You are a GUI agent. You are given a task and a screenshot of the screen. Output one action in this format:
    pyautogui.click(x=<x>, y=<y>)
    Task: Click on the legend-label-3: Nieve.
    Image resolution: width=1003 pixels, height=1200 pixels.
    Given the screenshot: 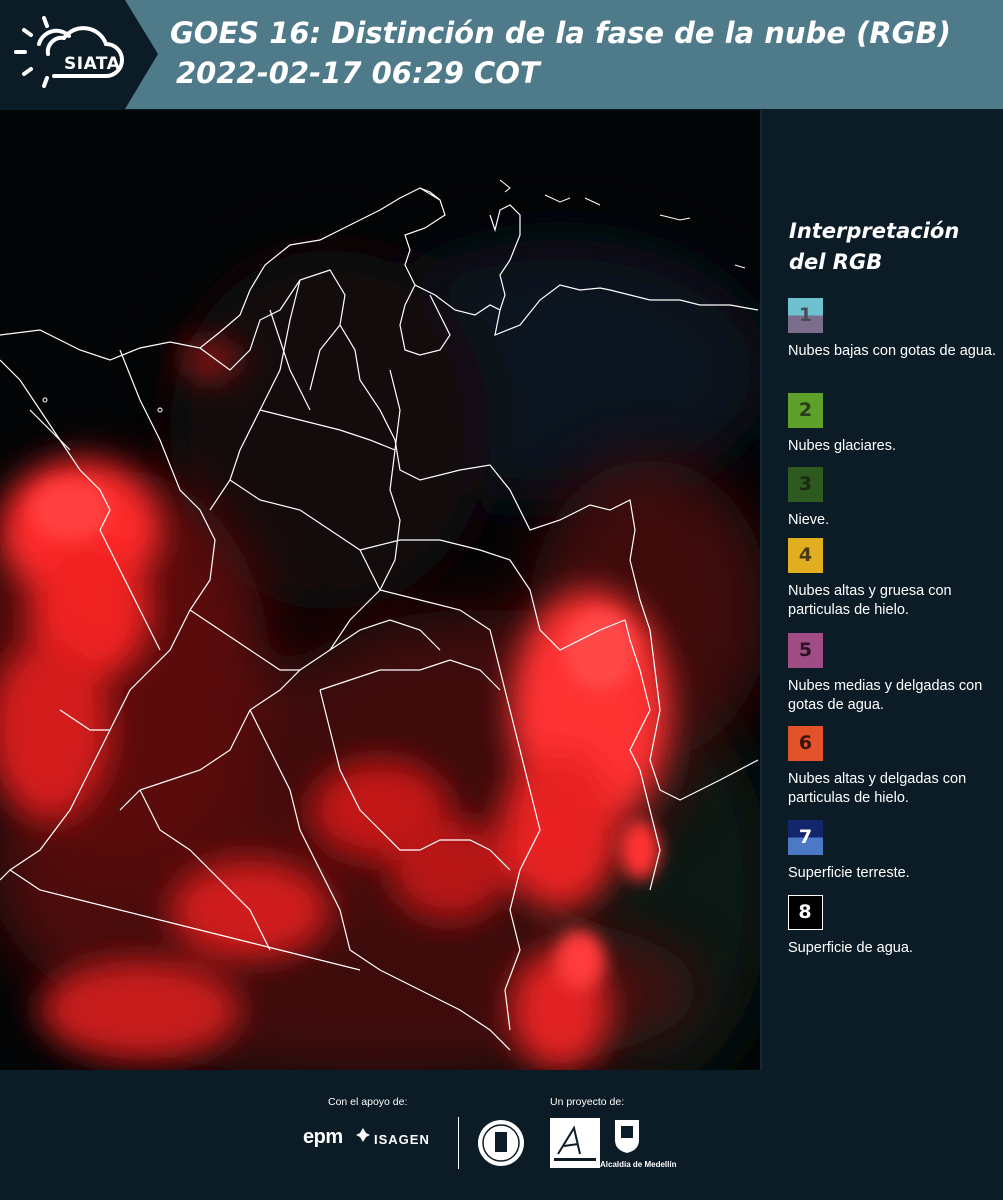 What is the action you would take?
    pyautogui.click(x=809, y=520)
    